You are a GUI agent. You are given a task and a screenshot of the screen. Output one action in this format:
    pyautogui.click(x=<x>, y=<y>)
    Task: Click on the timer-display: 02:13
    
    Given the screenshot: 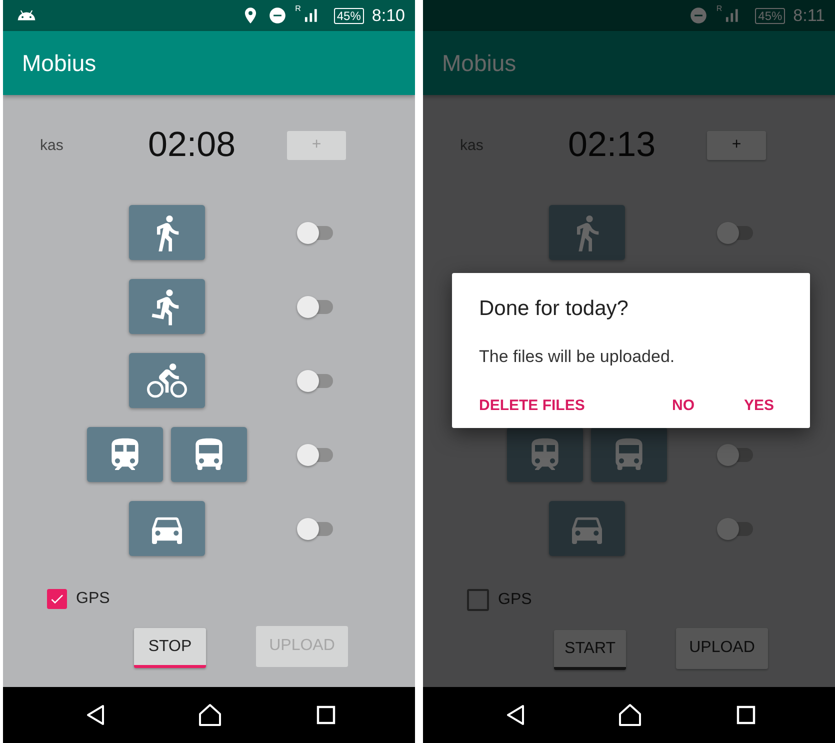 What is the action you would take?
    pyautogui.click(x=612, y=145)
    